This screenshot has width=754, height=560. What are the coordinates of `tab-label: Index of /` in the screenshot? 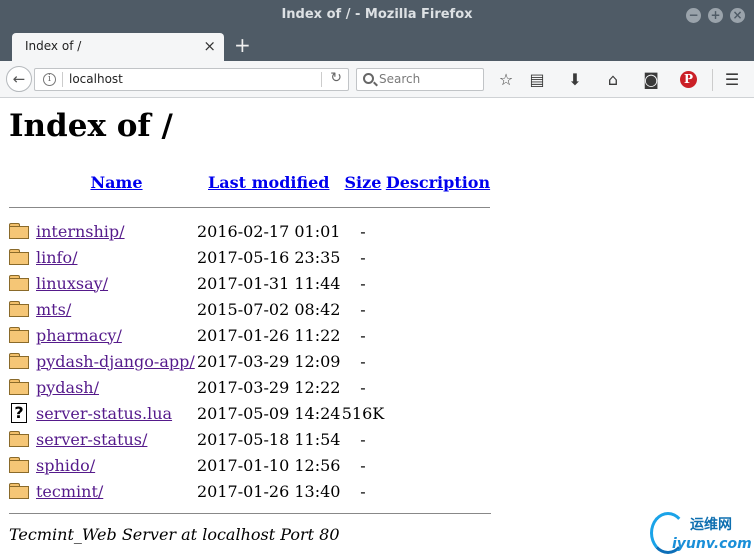 It's located at (53, 46).